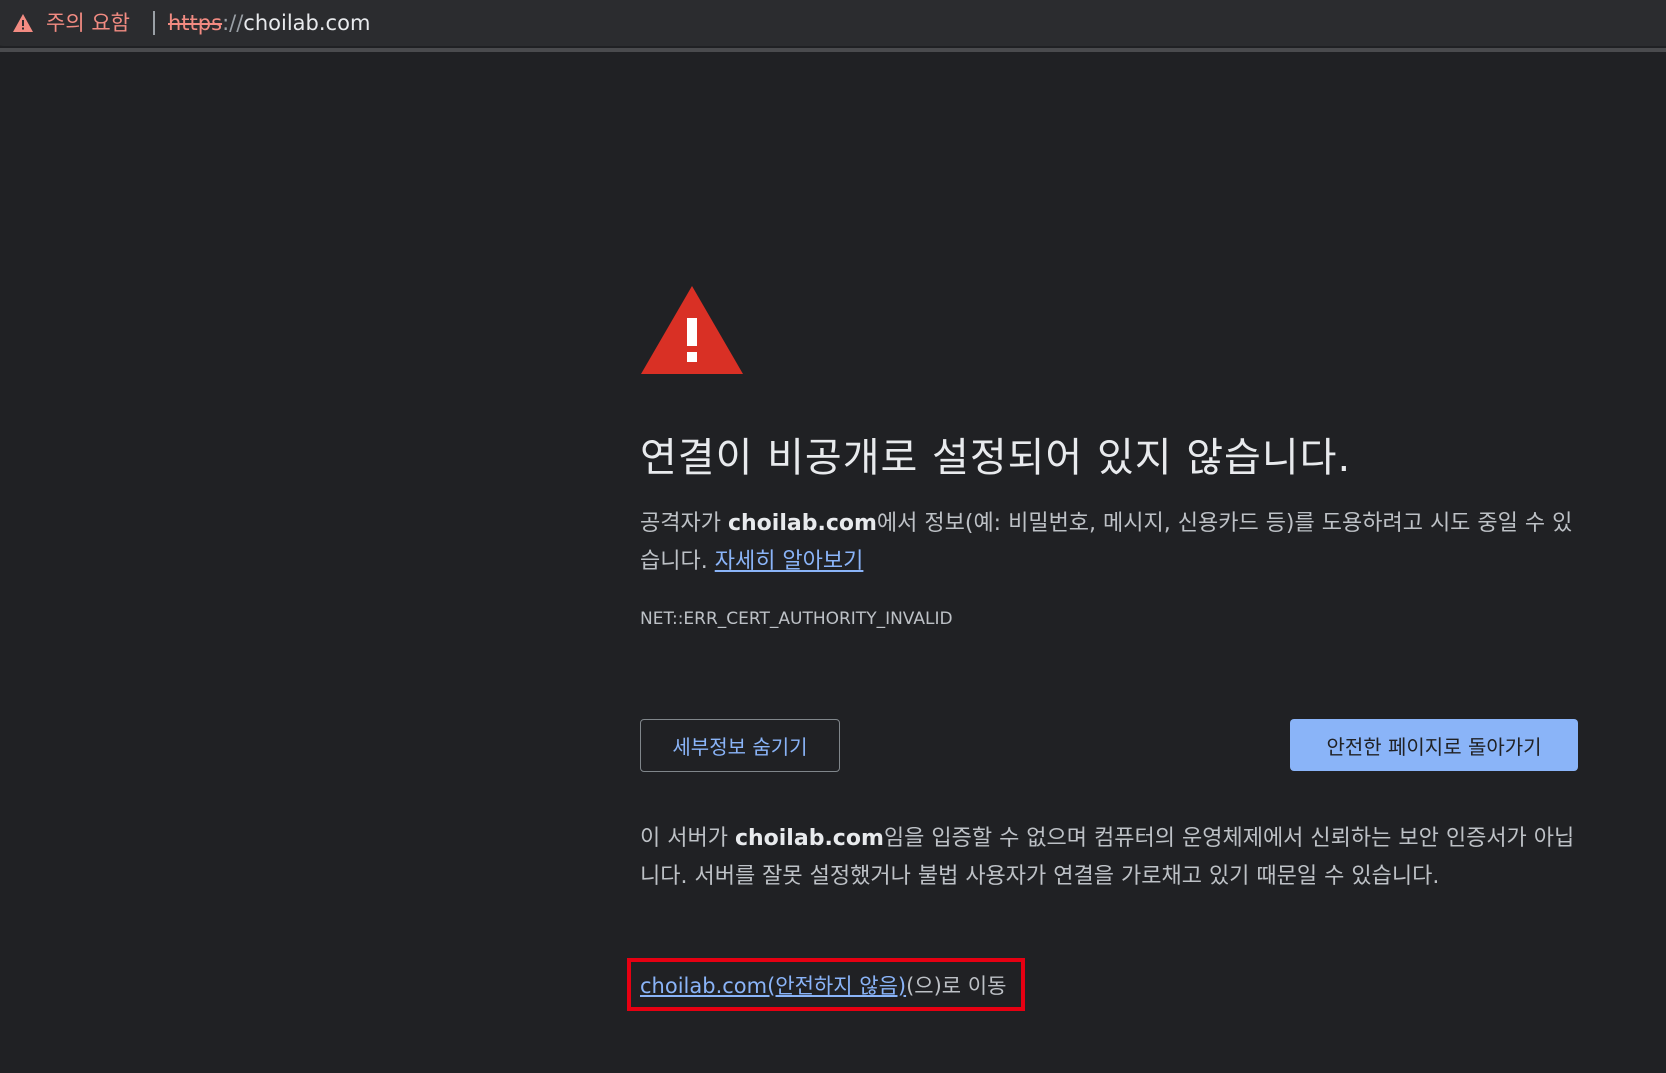 This screenshot has width=1666, height=1073. I want to click on toolbar-divider, so click(833, 50).